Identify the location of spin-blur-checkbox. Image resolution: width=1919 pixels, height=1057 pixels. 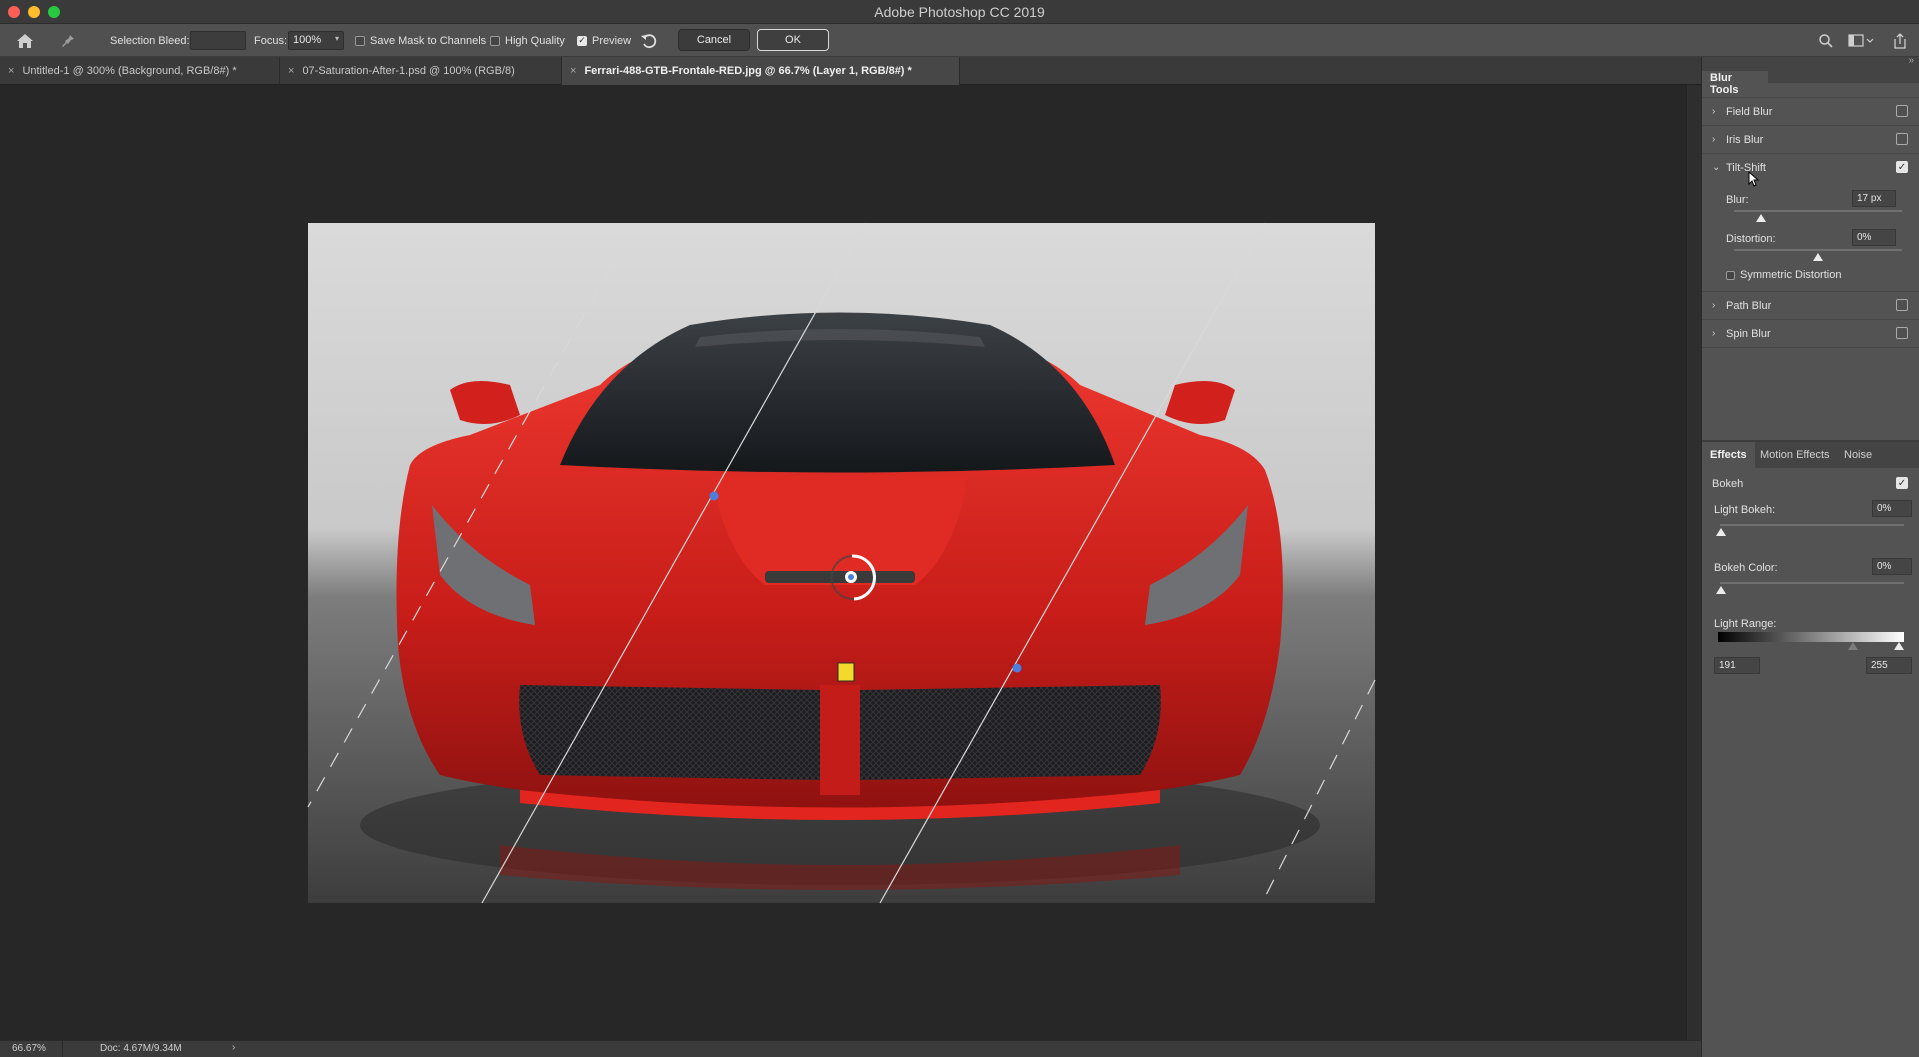
(1902, 333).